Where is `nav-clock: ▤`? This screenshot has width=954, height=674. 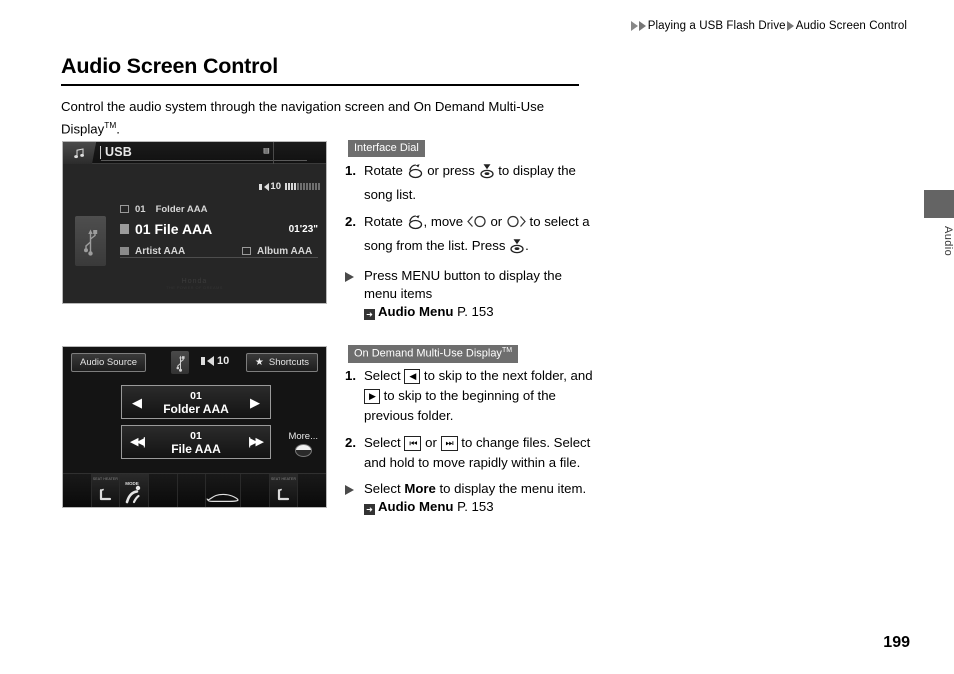 nav-clock: ▤ is located at coordinates (266, 151).